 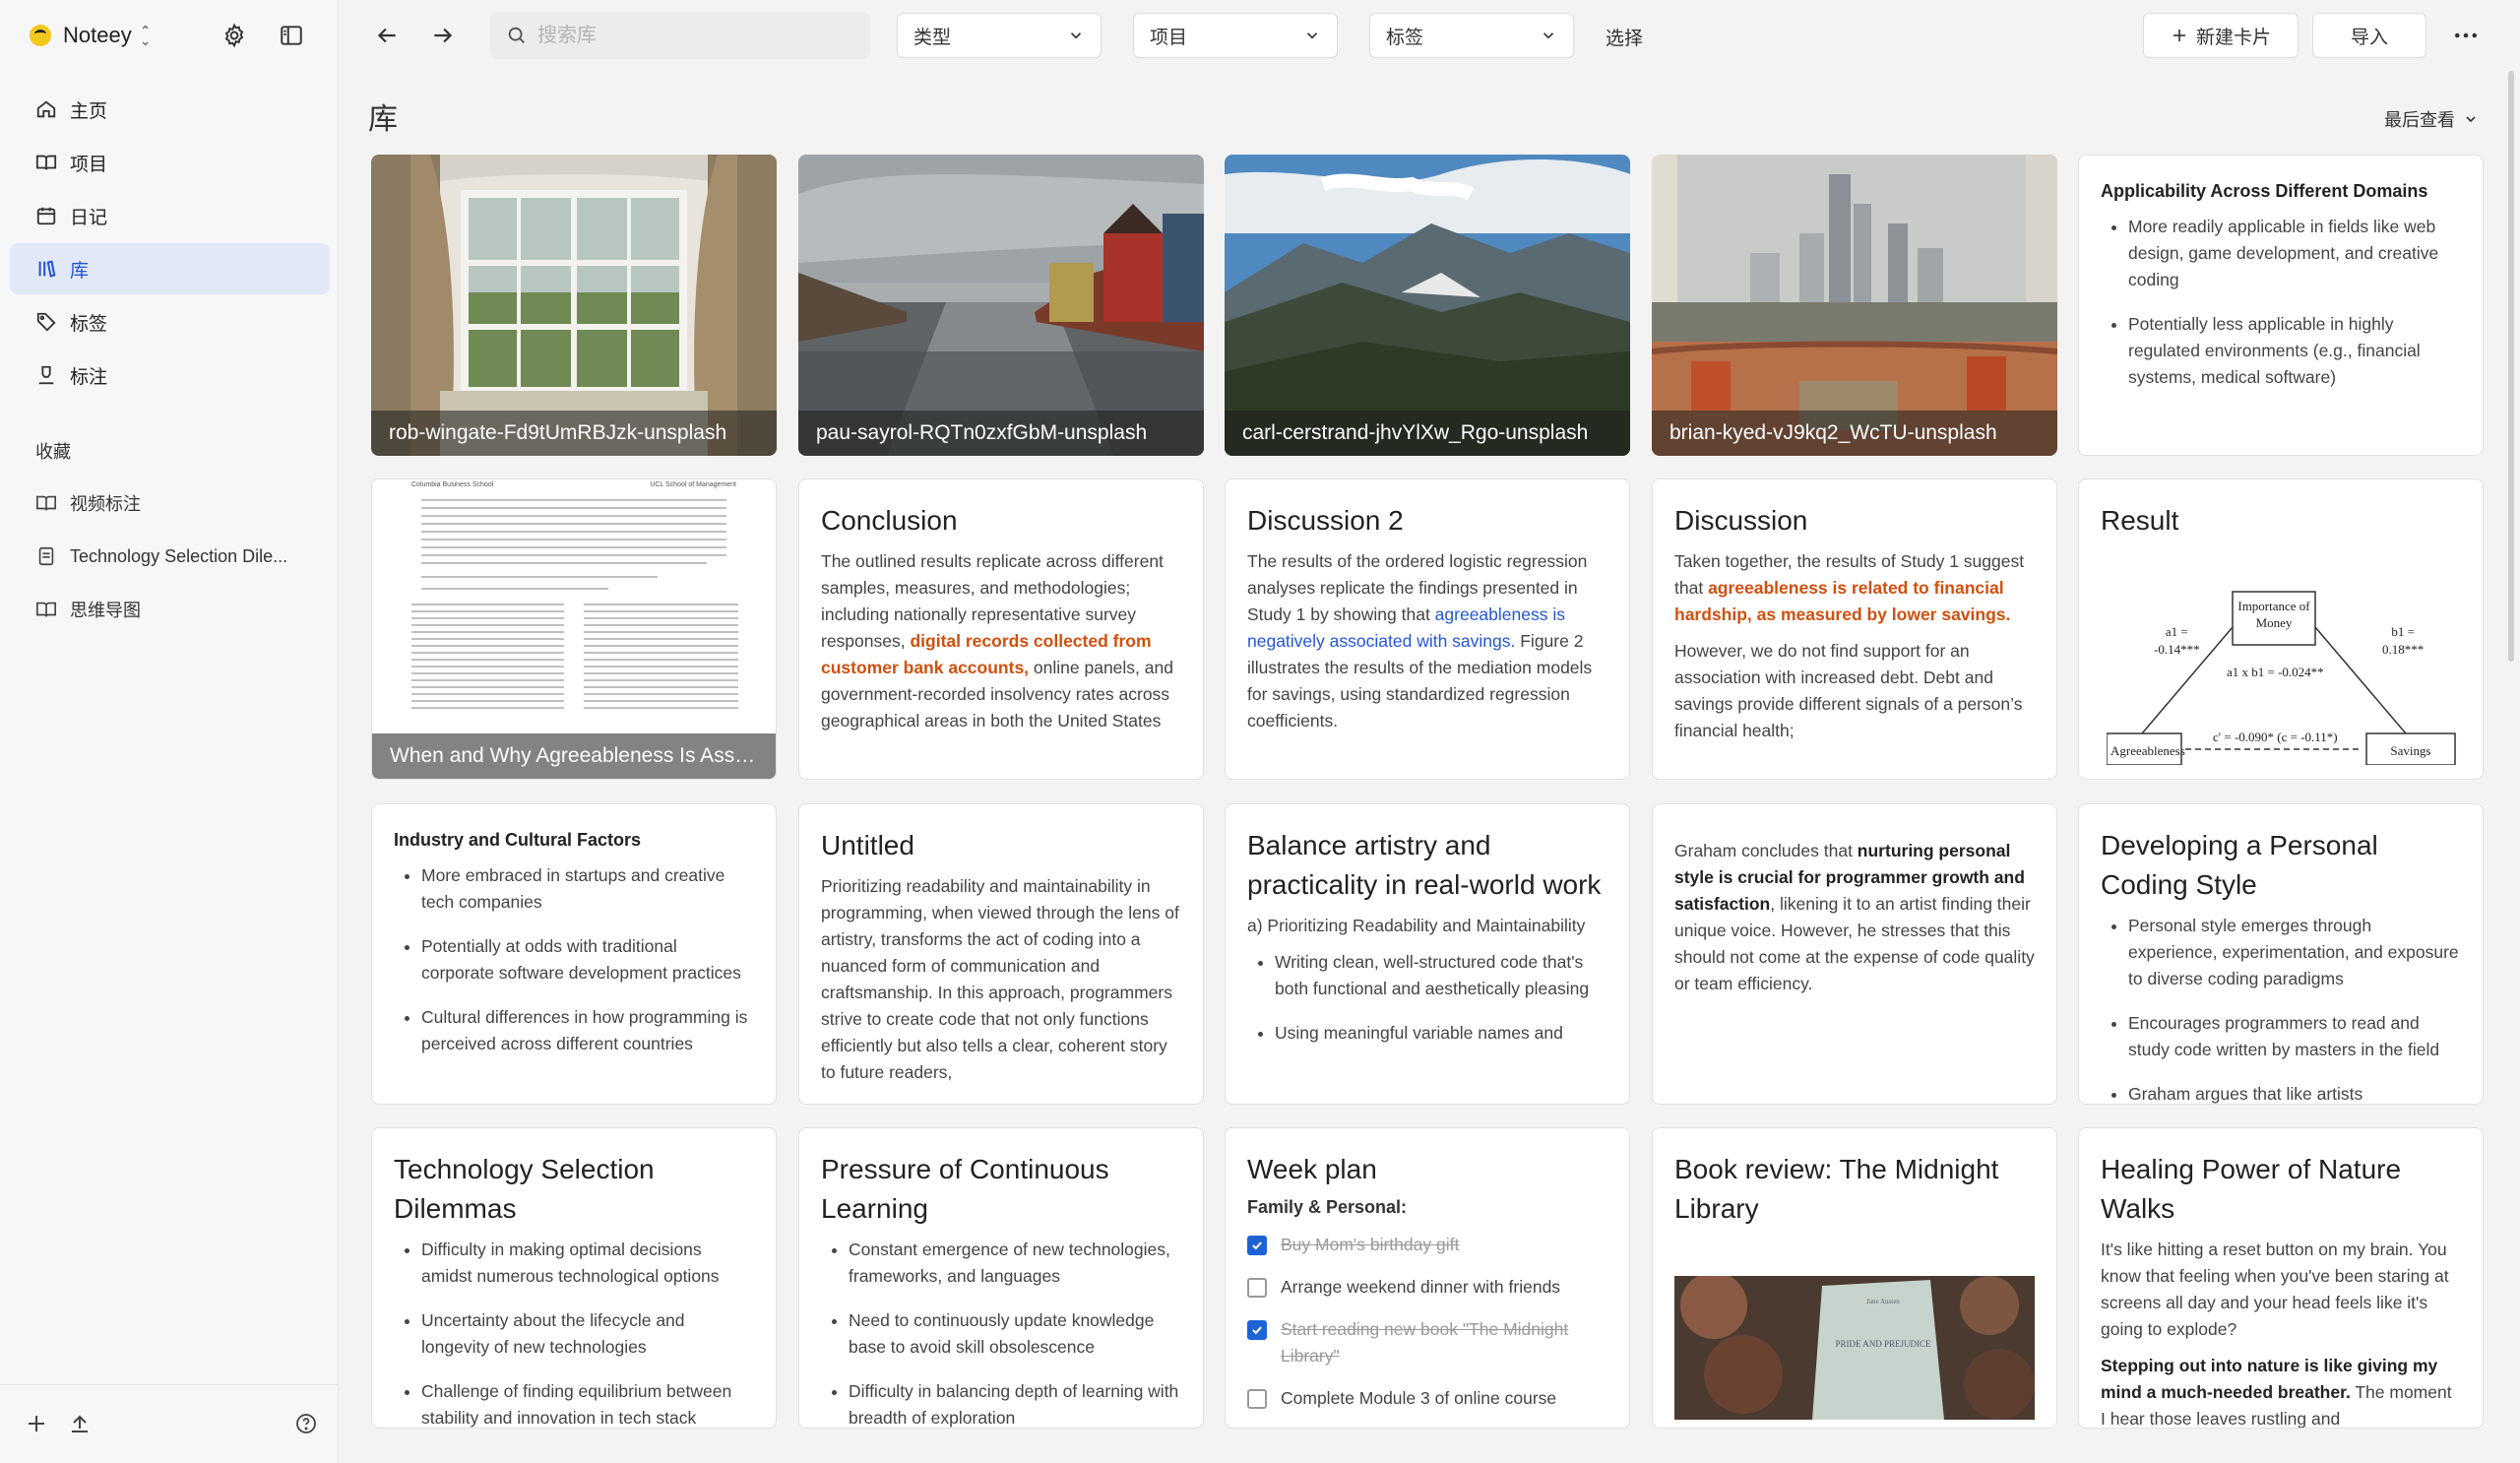 I want to click on main-nav: 主页 项目 日记 库 标签 标注, so click(x=170, y=244).